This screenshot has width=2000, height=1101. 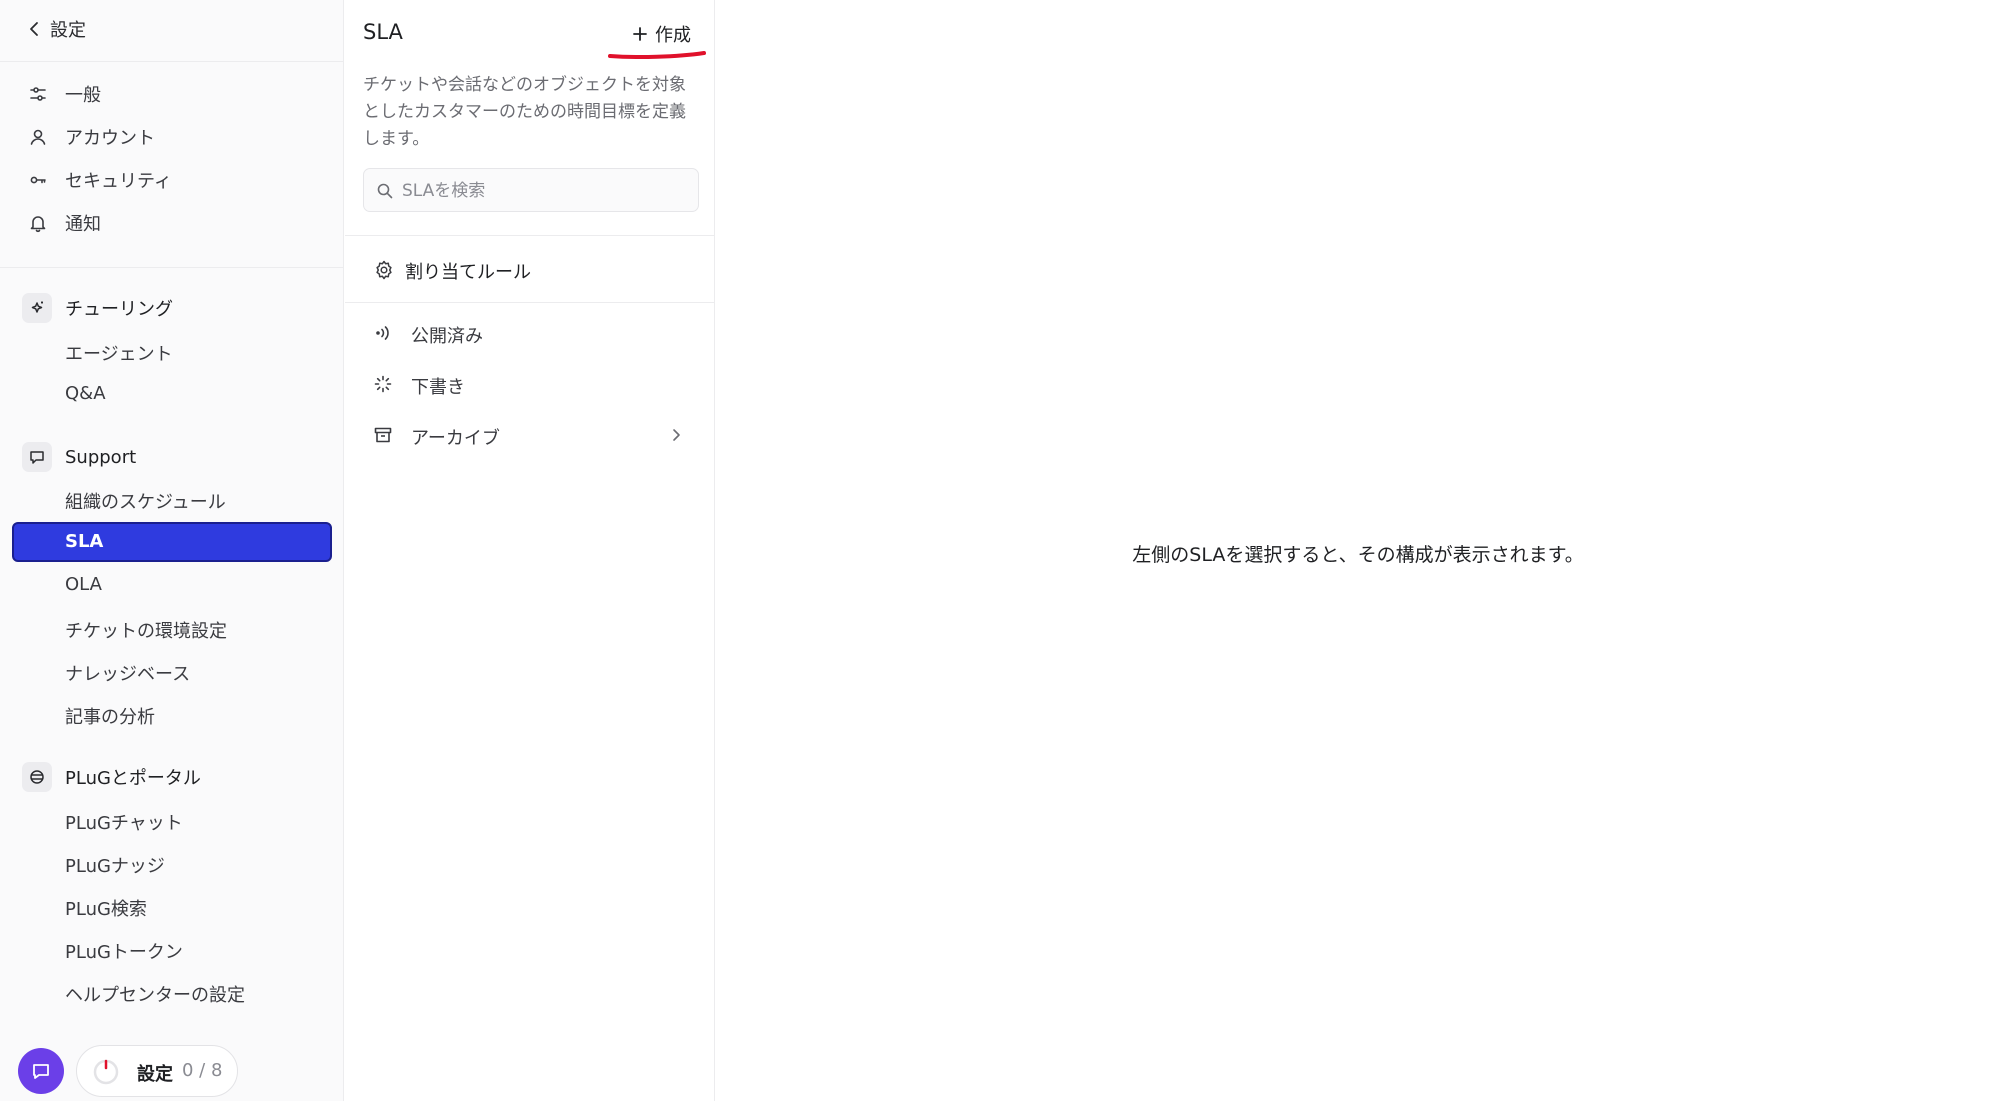 I want to click on progress-ring-icon, so click(x=106, y=1072).